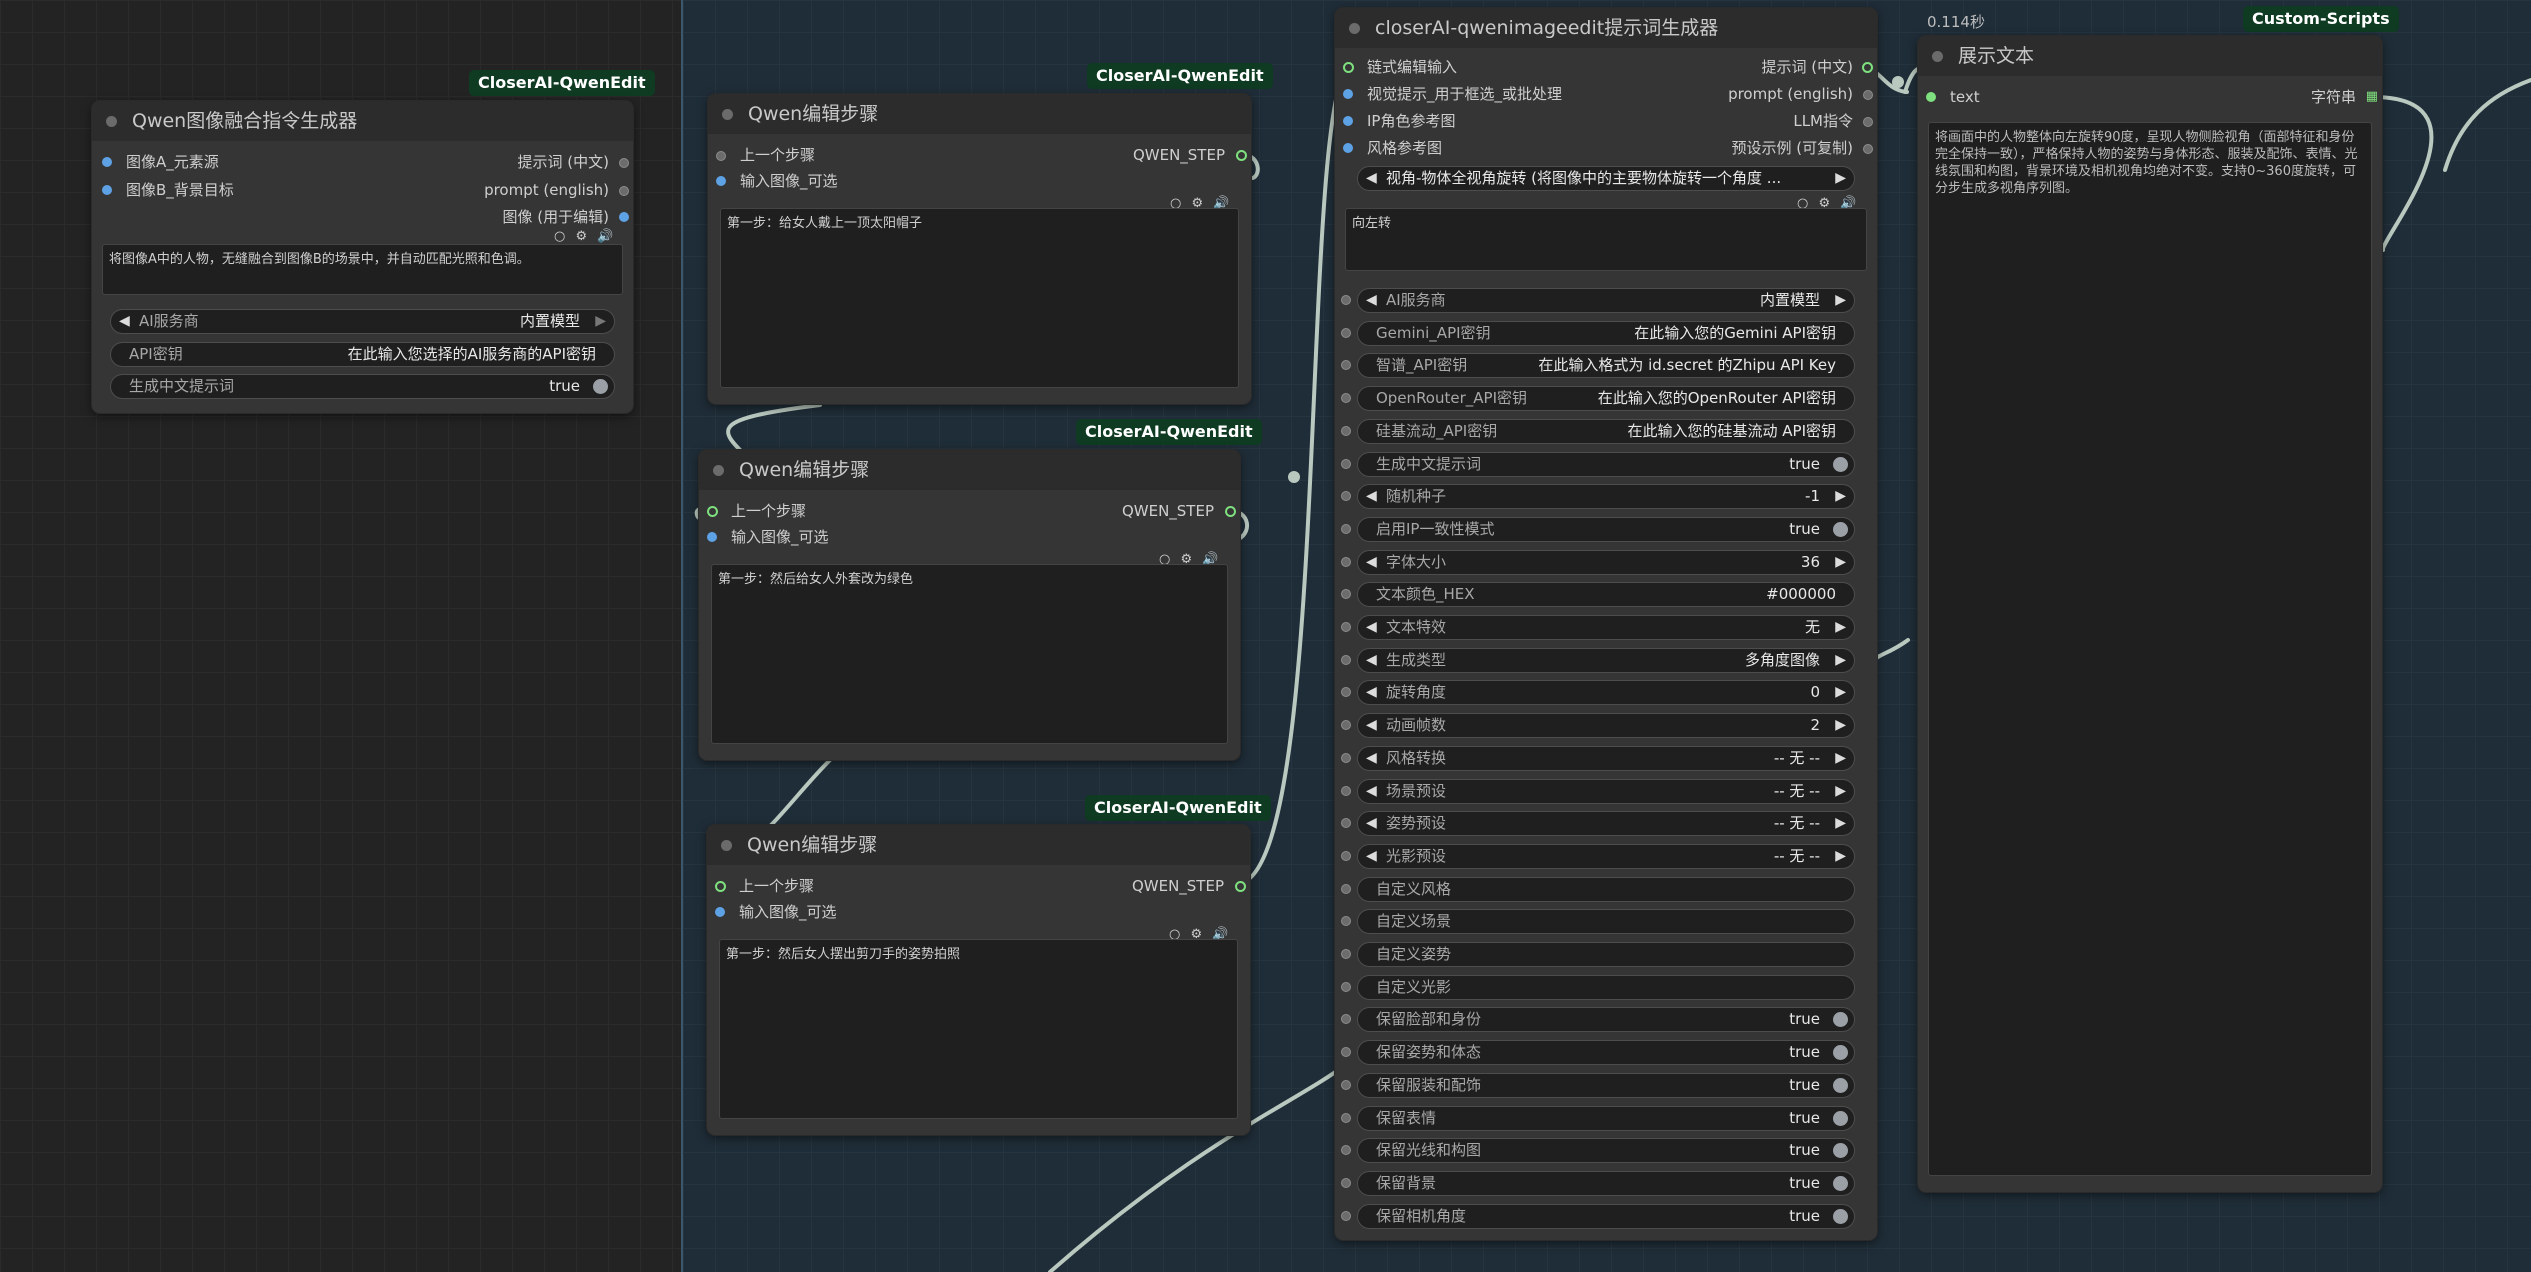 The height and width of the screenshot is (1272, 2531). I want to click on output-slot-qwen-step: QWEN_STEP, so click(1189, 886).